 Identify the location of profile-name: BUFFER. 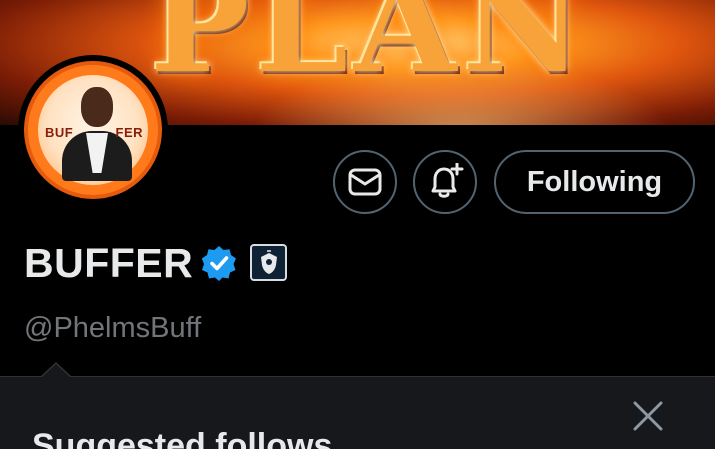
(109, 263).